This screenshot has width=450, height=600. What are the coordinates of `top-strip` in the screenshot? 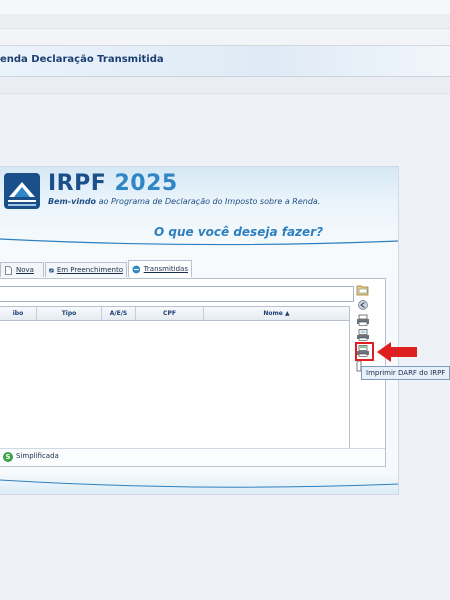 It's located at (225, 7).